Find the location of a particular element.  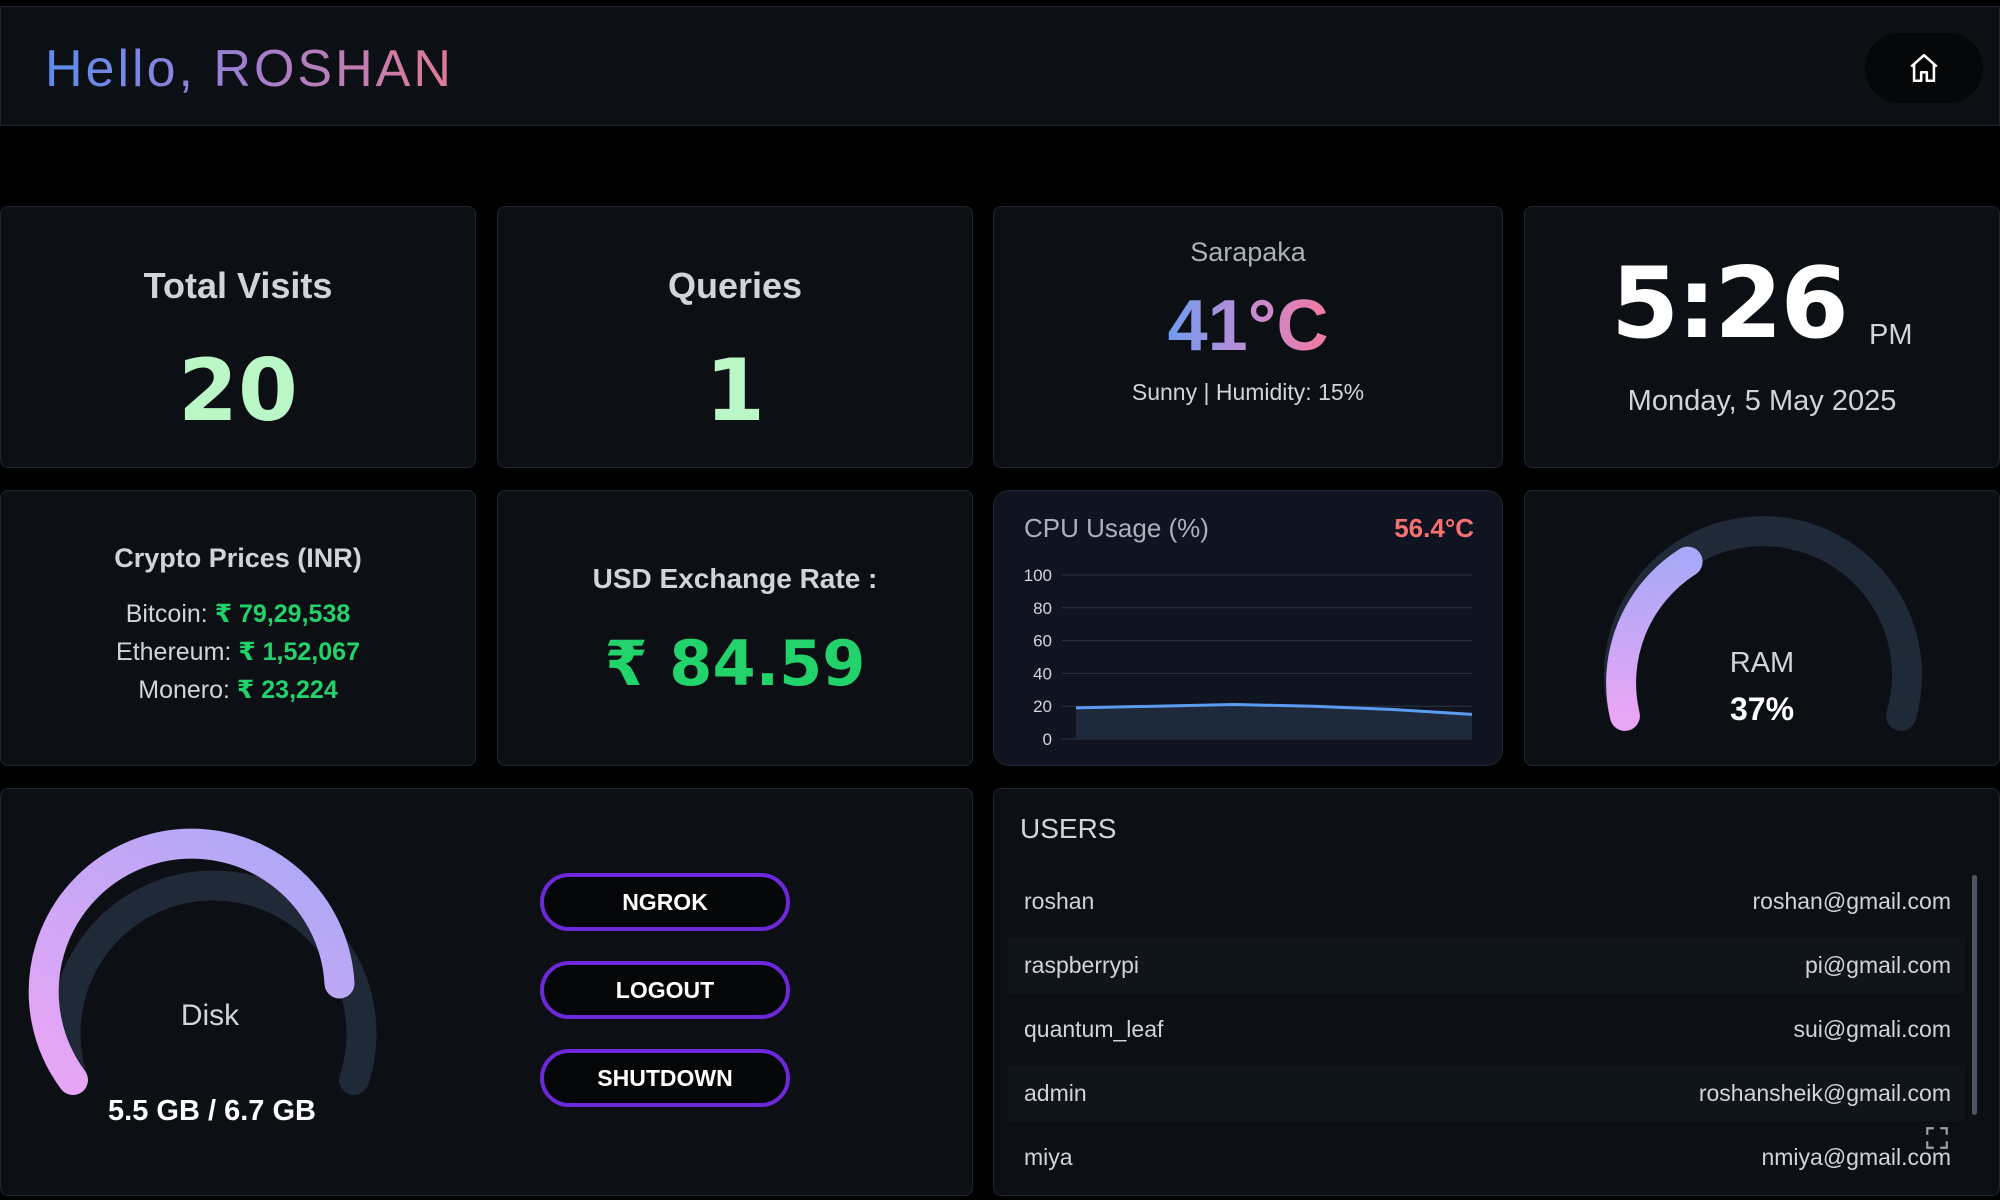

user-row: admin roshansheik@gmail.com is located at coordinates (1486, 1093).